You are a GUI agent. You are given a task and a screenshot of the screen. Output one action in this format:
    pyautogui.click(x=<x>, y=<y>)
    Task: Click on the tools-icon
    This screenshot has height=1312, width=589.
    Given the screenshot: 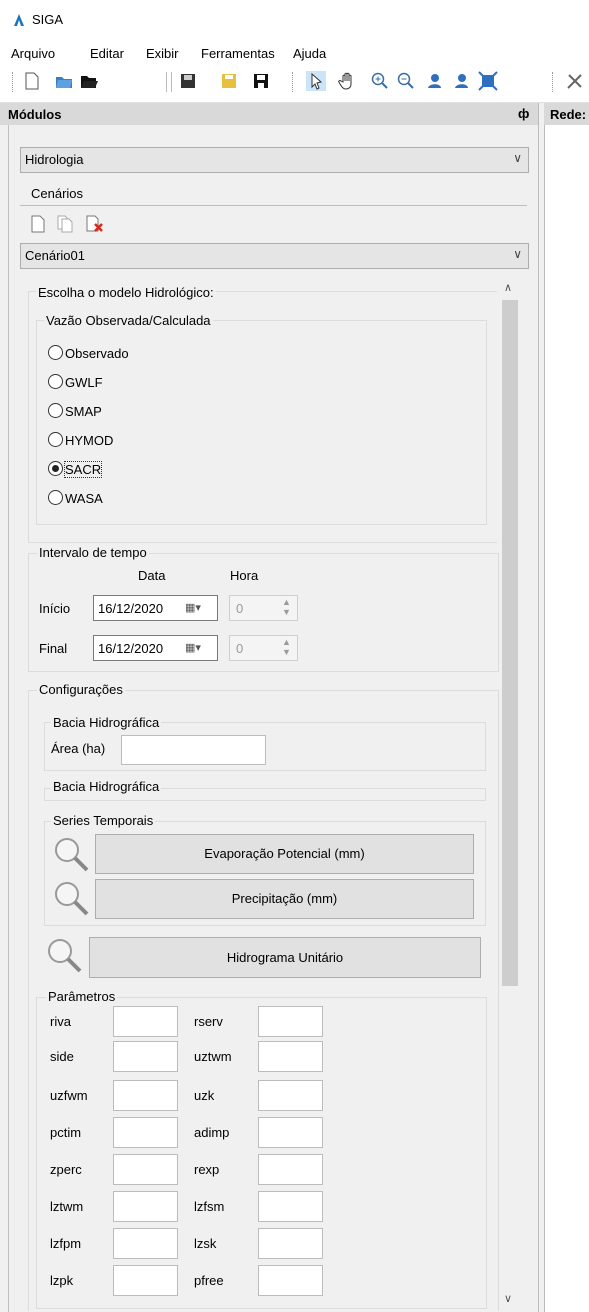 What is the action you would take?
    pyautogui.click(x=575, y=81)
    